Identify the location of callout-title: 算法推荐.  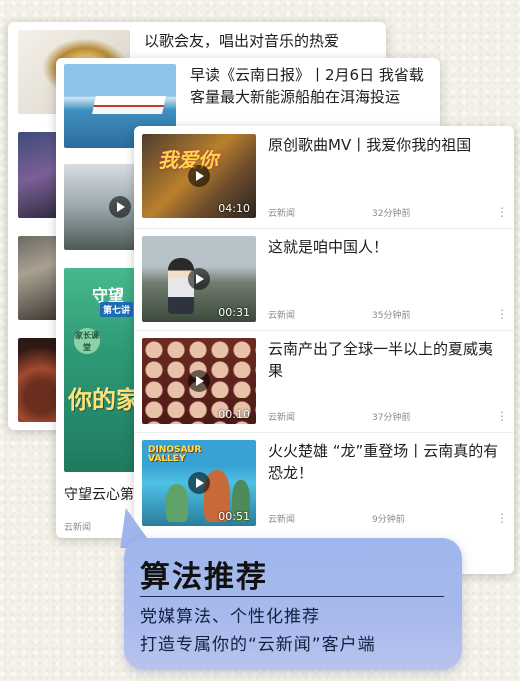
(204, 577).